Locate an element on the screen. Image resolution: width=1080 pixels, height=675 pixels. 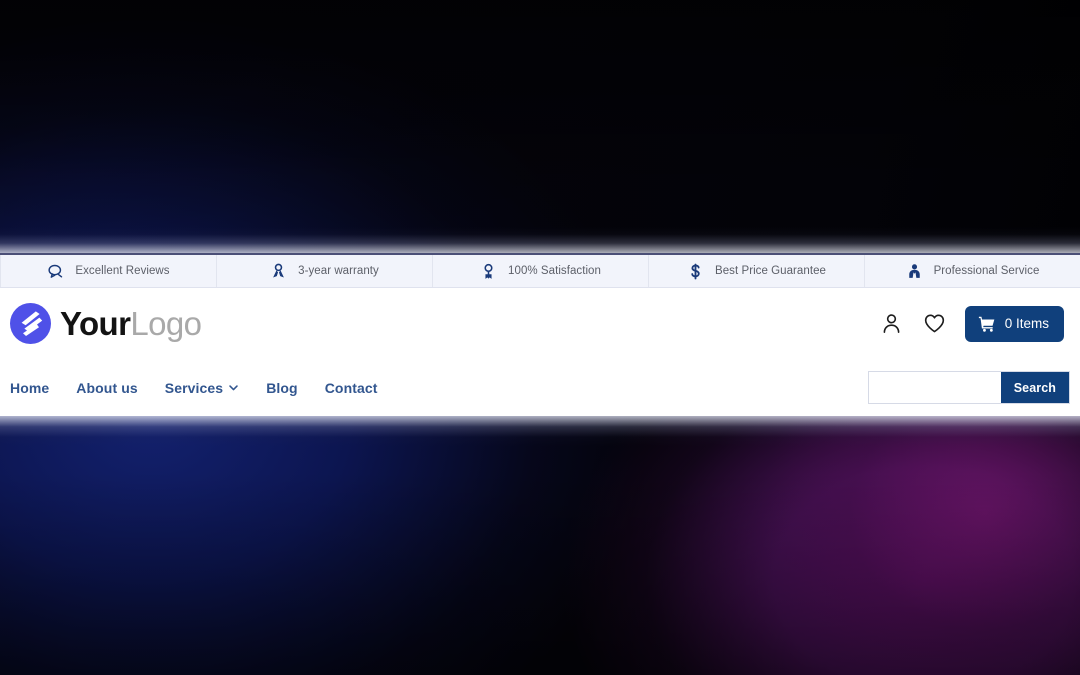
brand-name-bold: Your is located at coordinates (95, 323).